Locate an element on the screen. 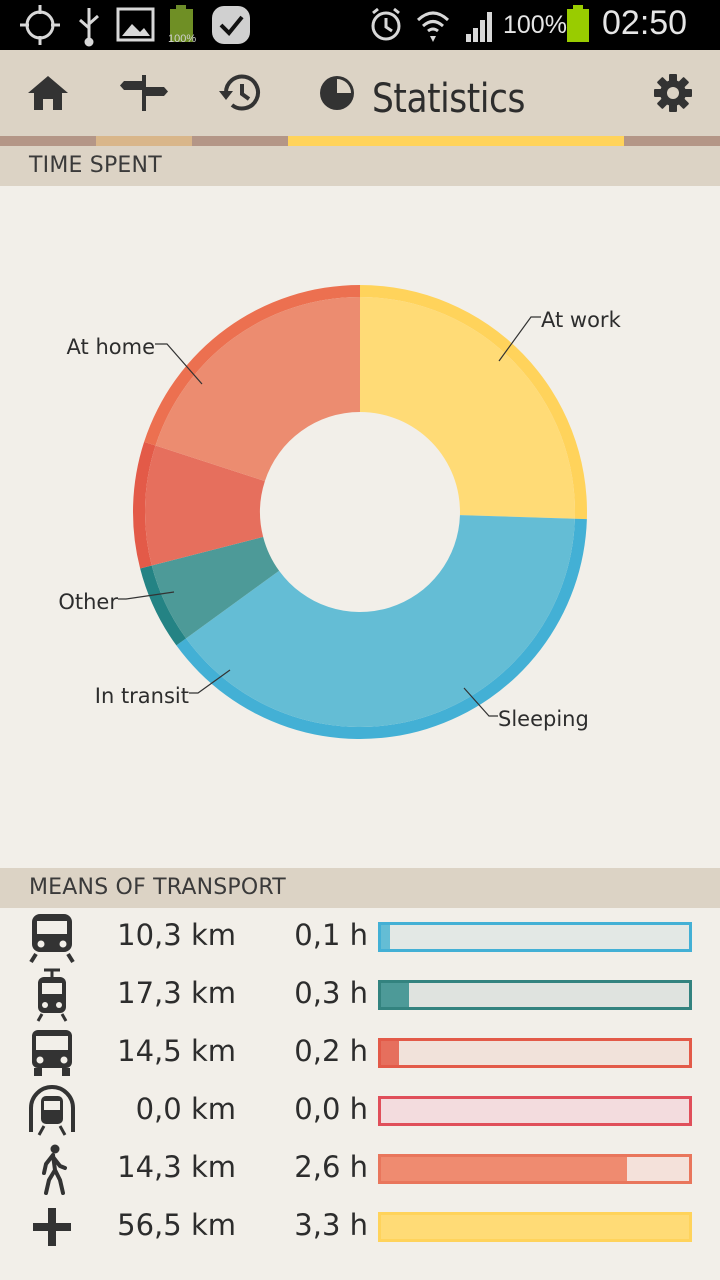  transport-time: 0,2 h is located at coordinates (331, 1051).